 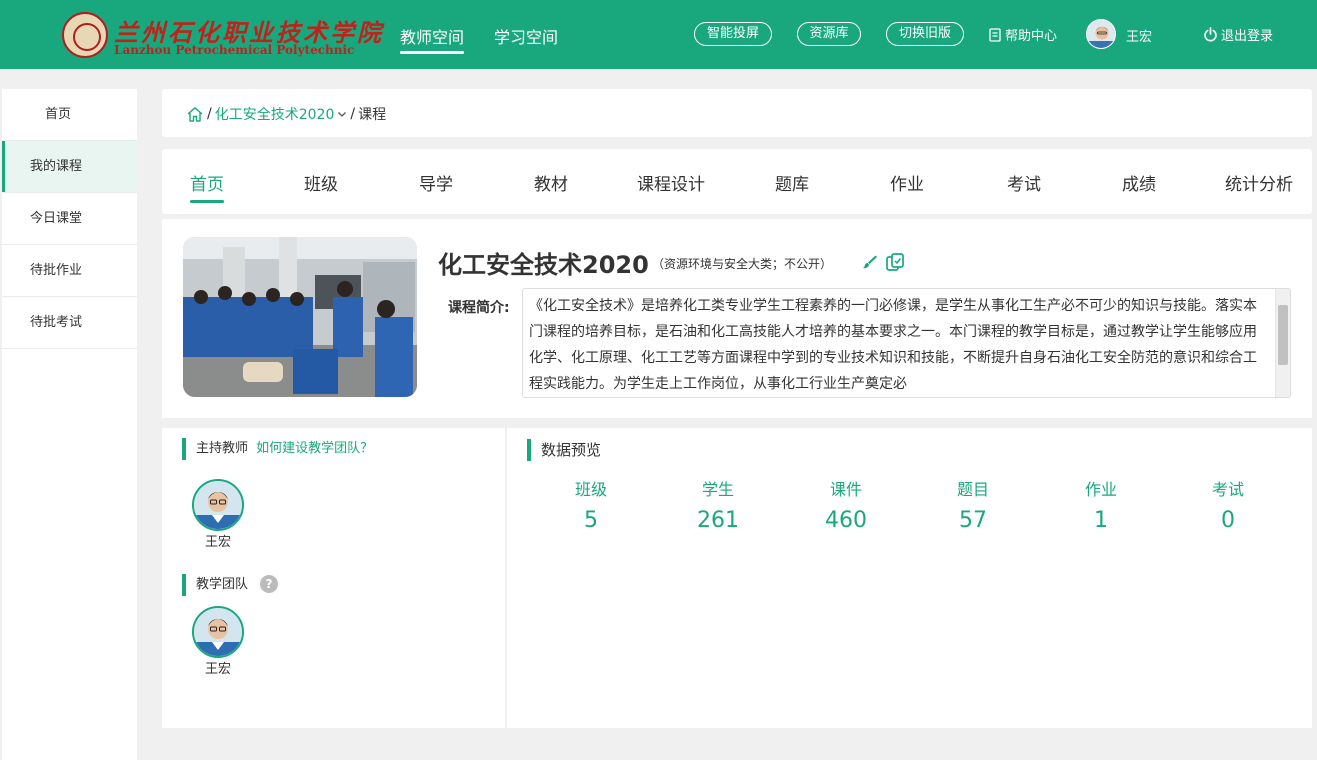 What do you see at coordinates (69, 115) in the screenshot?
I see `sidebar-item-home: 首页` at bounding box center [69, 115].